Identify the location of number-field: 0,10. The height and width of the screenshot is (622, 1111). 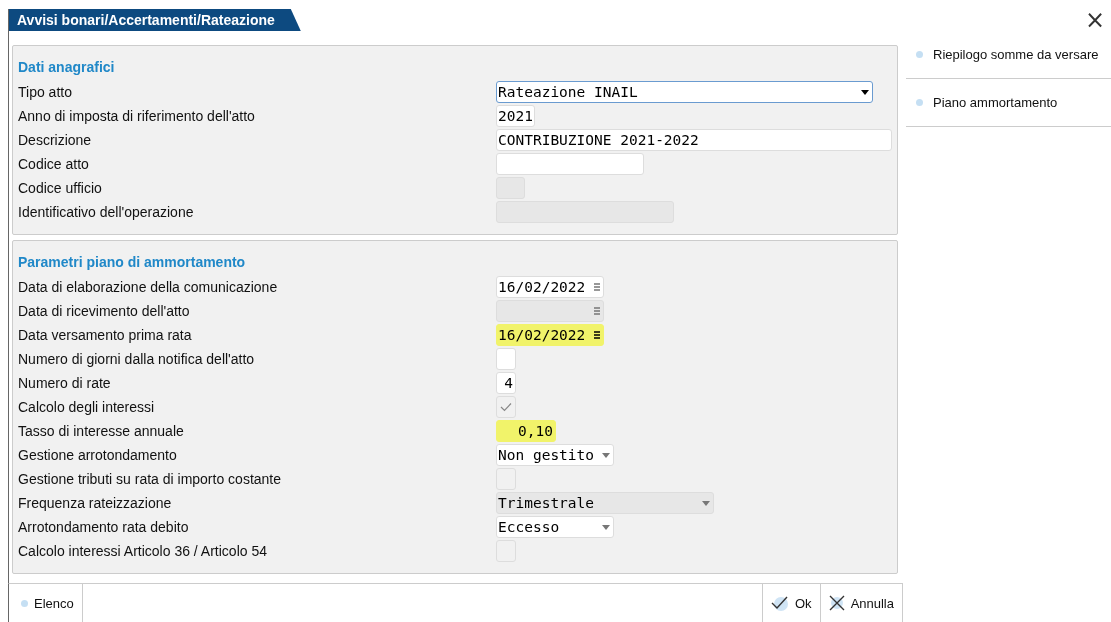
(526, 431).